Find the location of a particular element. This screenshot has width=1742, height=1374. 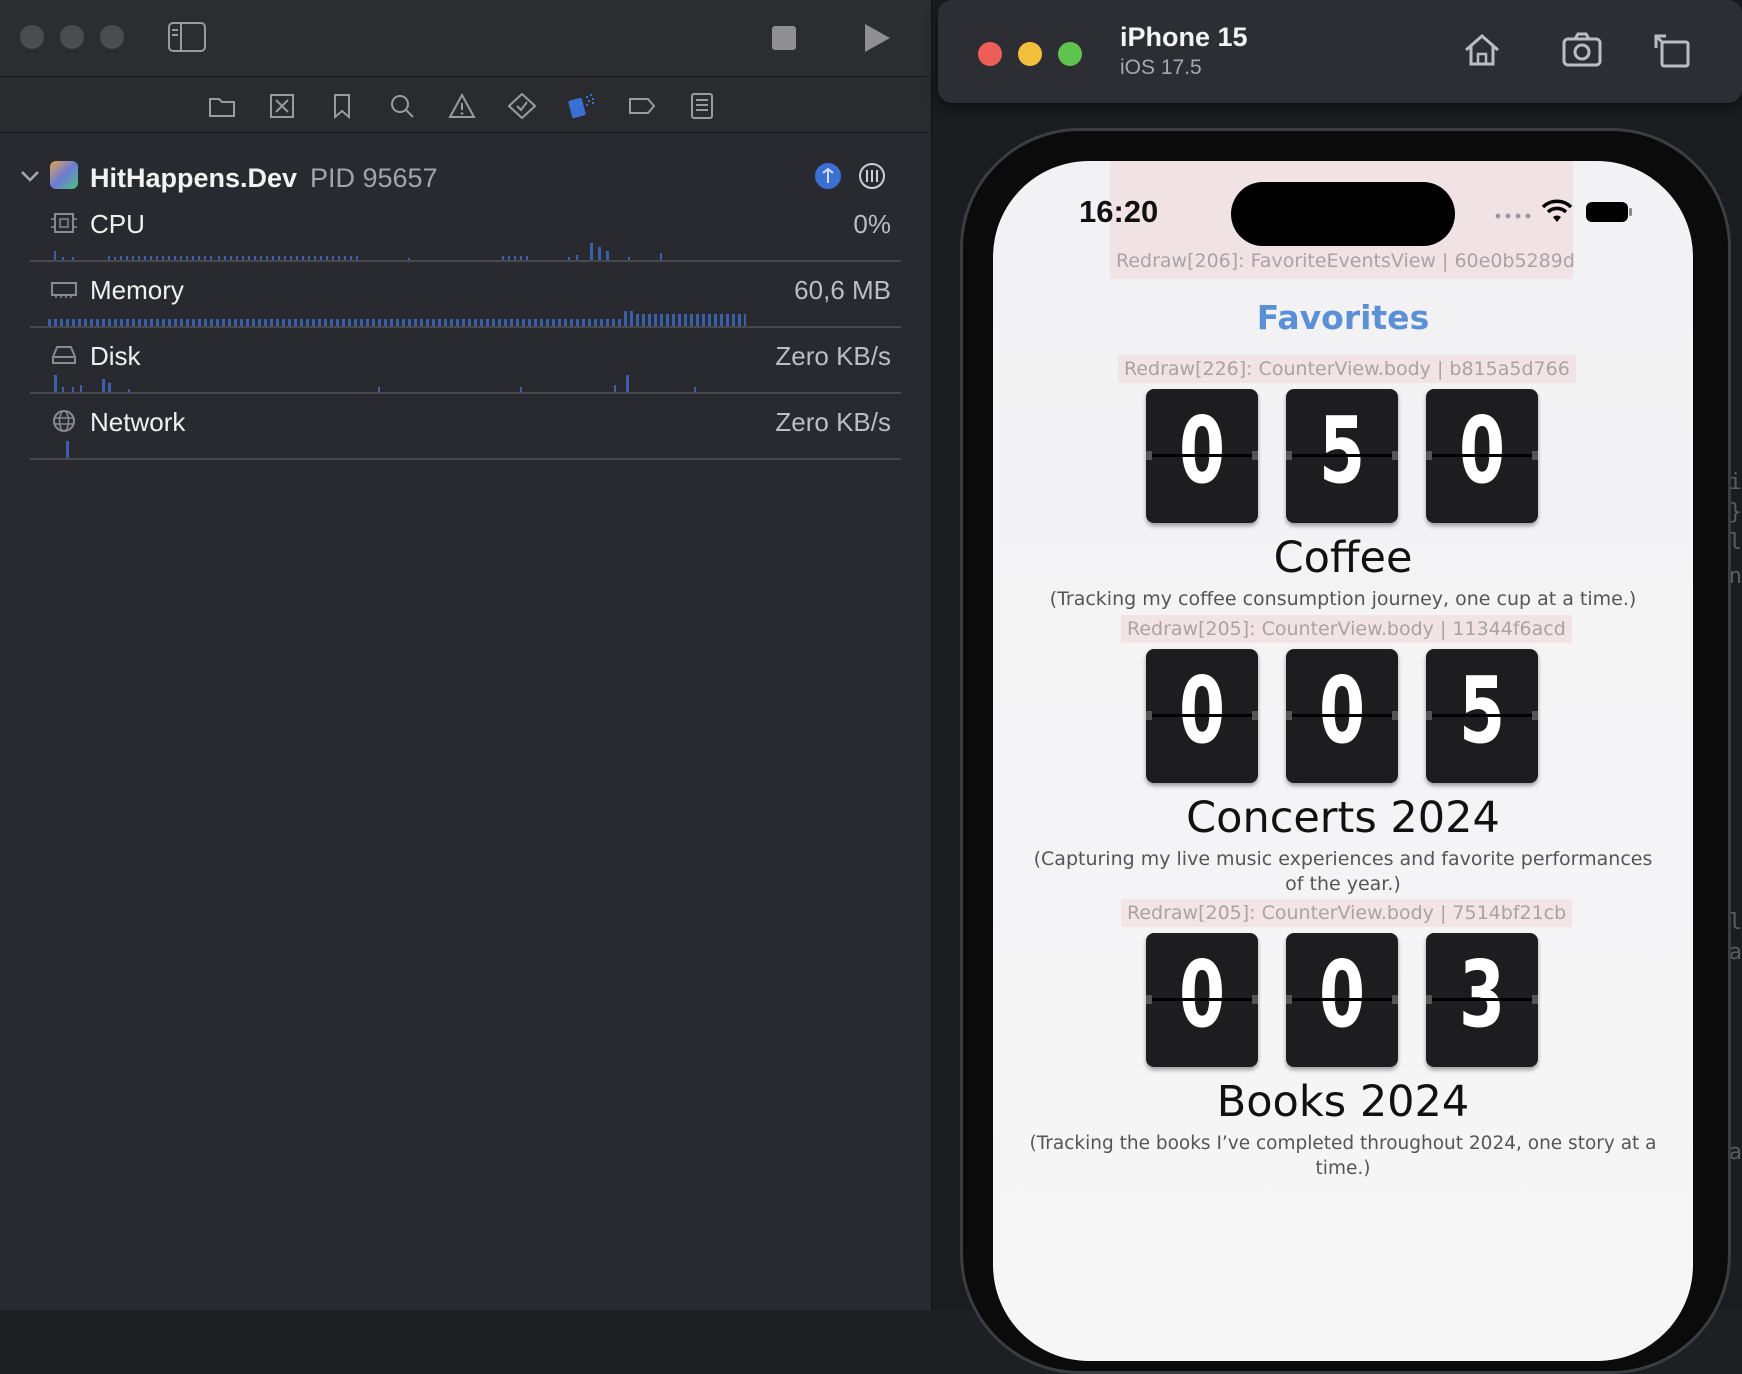

simulator-titlebar is located at coordinates (1340, 51).